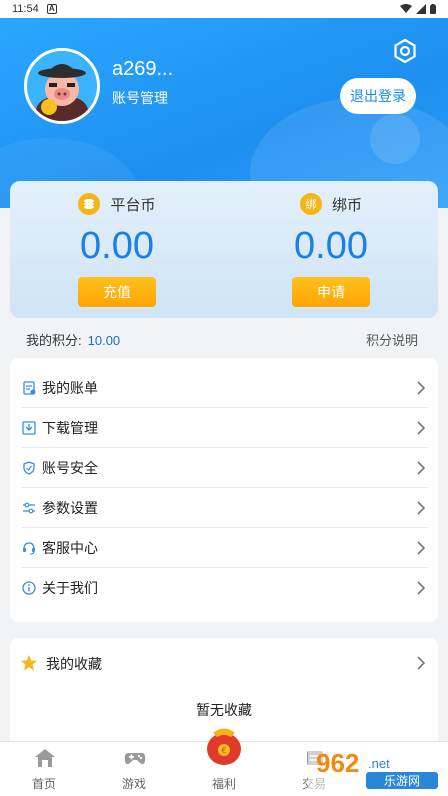 The width and height of the screenshot is (448, 796). What do you see at coordinates (117, 246) in the screenshot?
I see `platform-coin-amount: 0.00` at bounding box center [117, 246].